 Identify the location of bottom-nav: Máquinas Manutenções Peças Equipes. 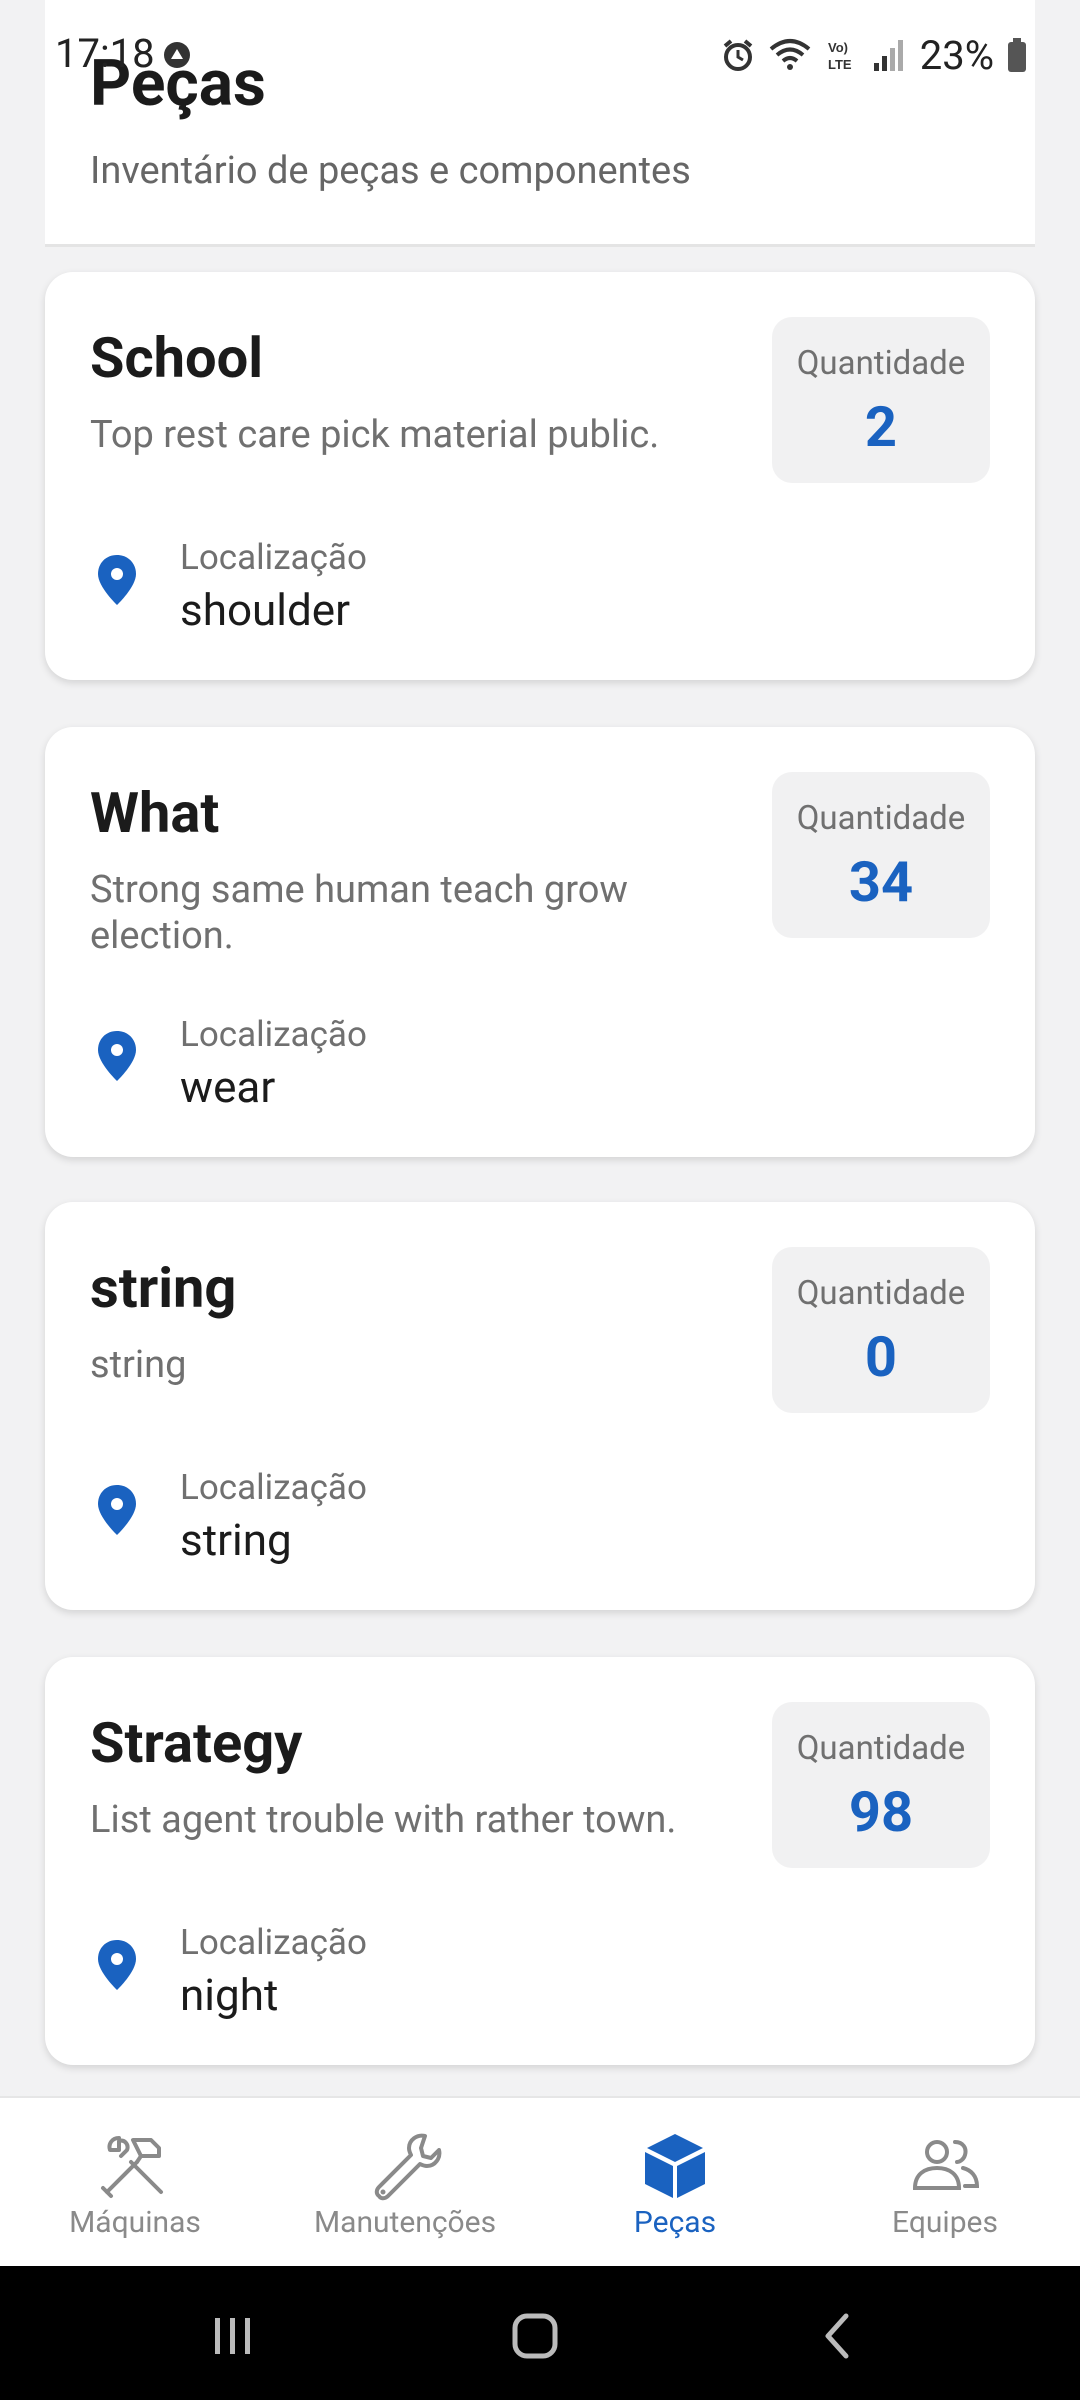
(540, 2182).